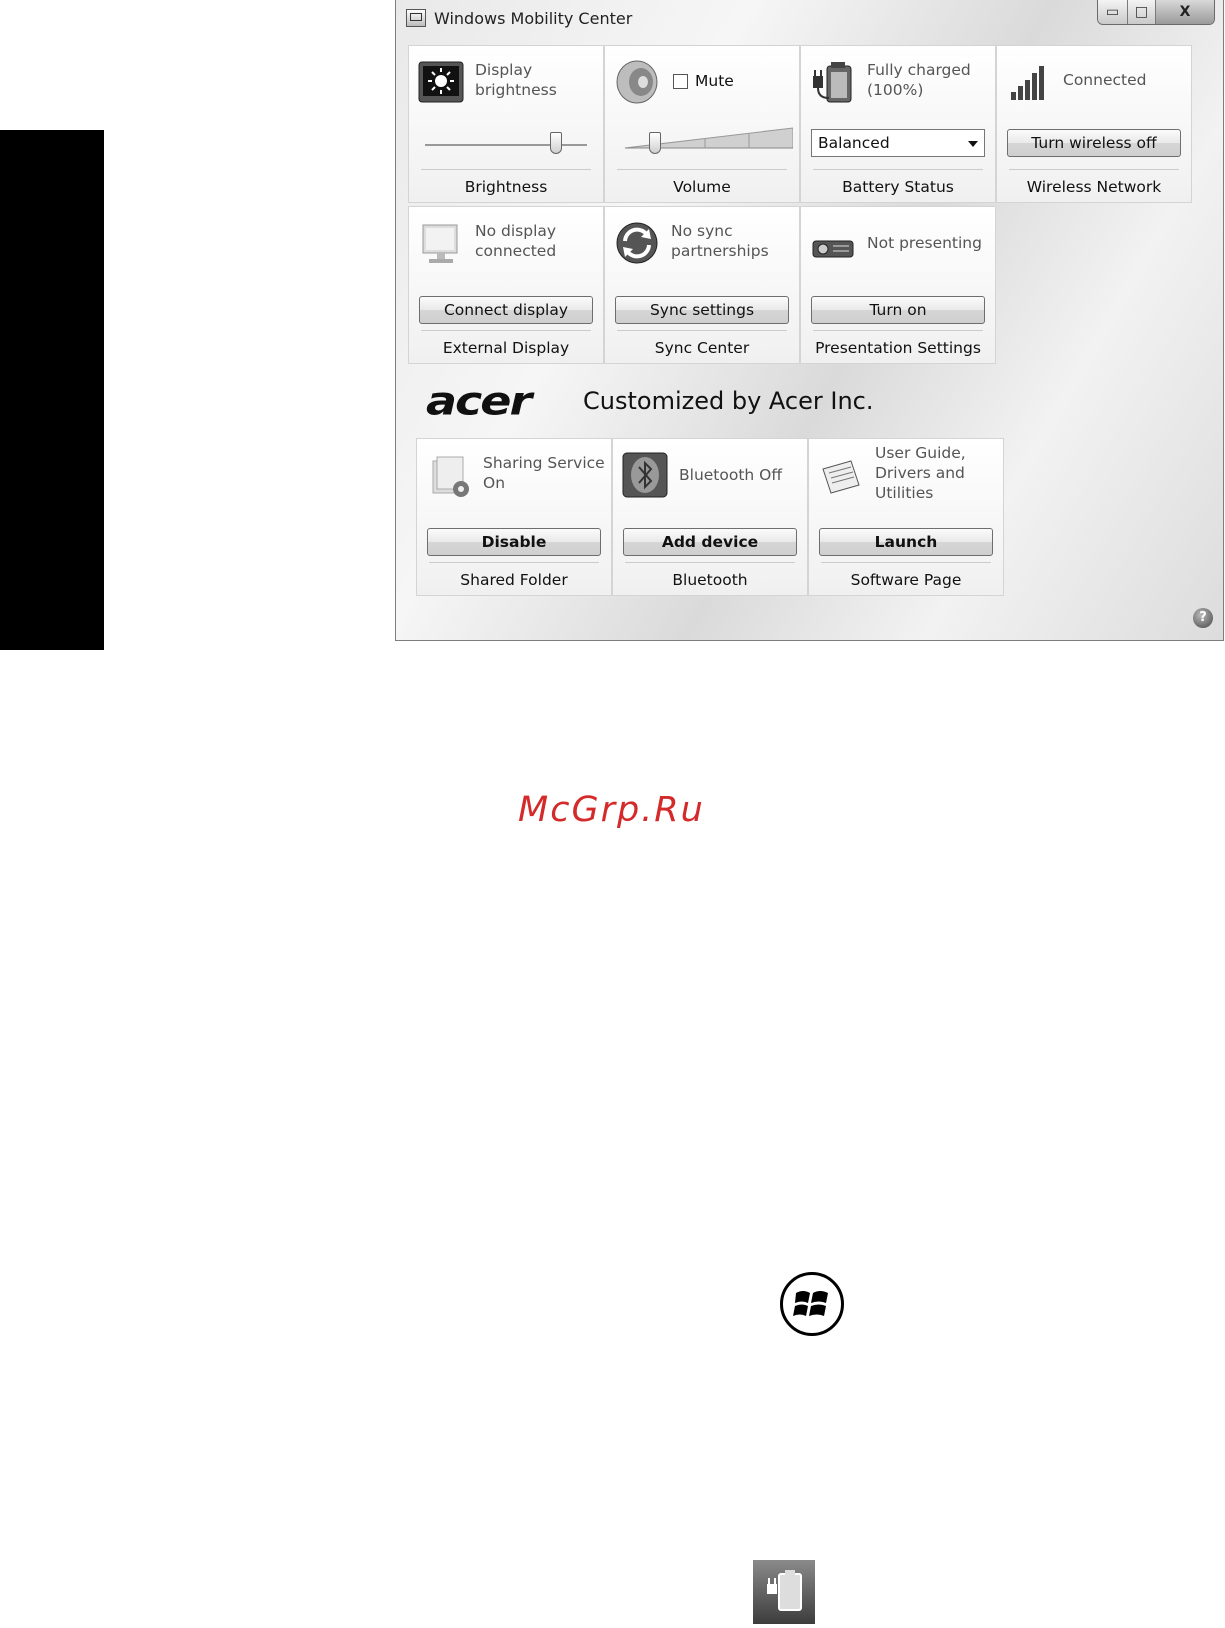 The height and width of the screenshot is (1628, 1225). What do you see at coordinates (702, 187) in the screenshot?
I see `volume-label: Volume` at bounding box center [702, 187].